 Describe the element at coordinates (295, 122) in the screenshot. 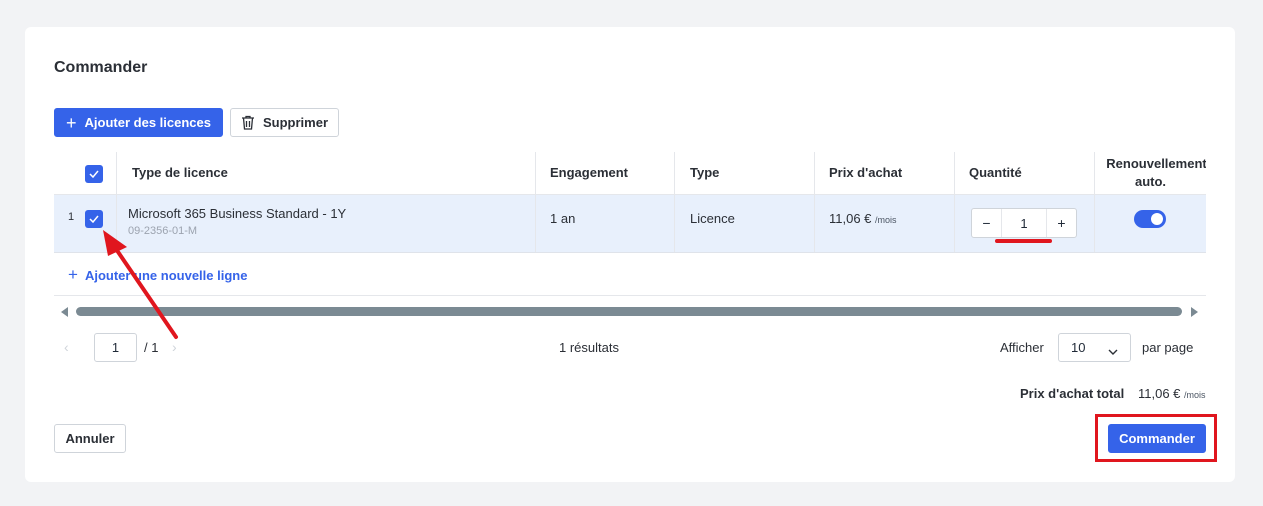

I see `delete-label: Supprimer` at that location.